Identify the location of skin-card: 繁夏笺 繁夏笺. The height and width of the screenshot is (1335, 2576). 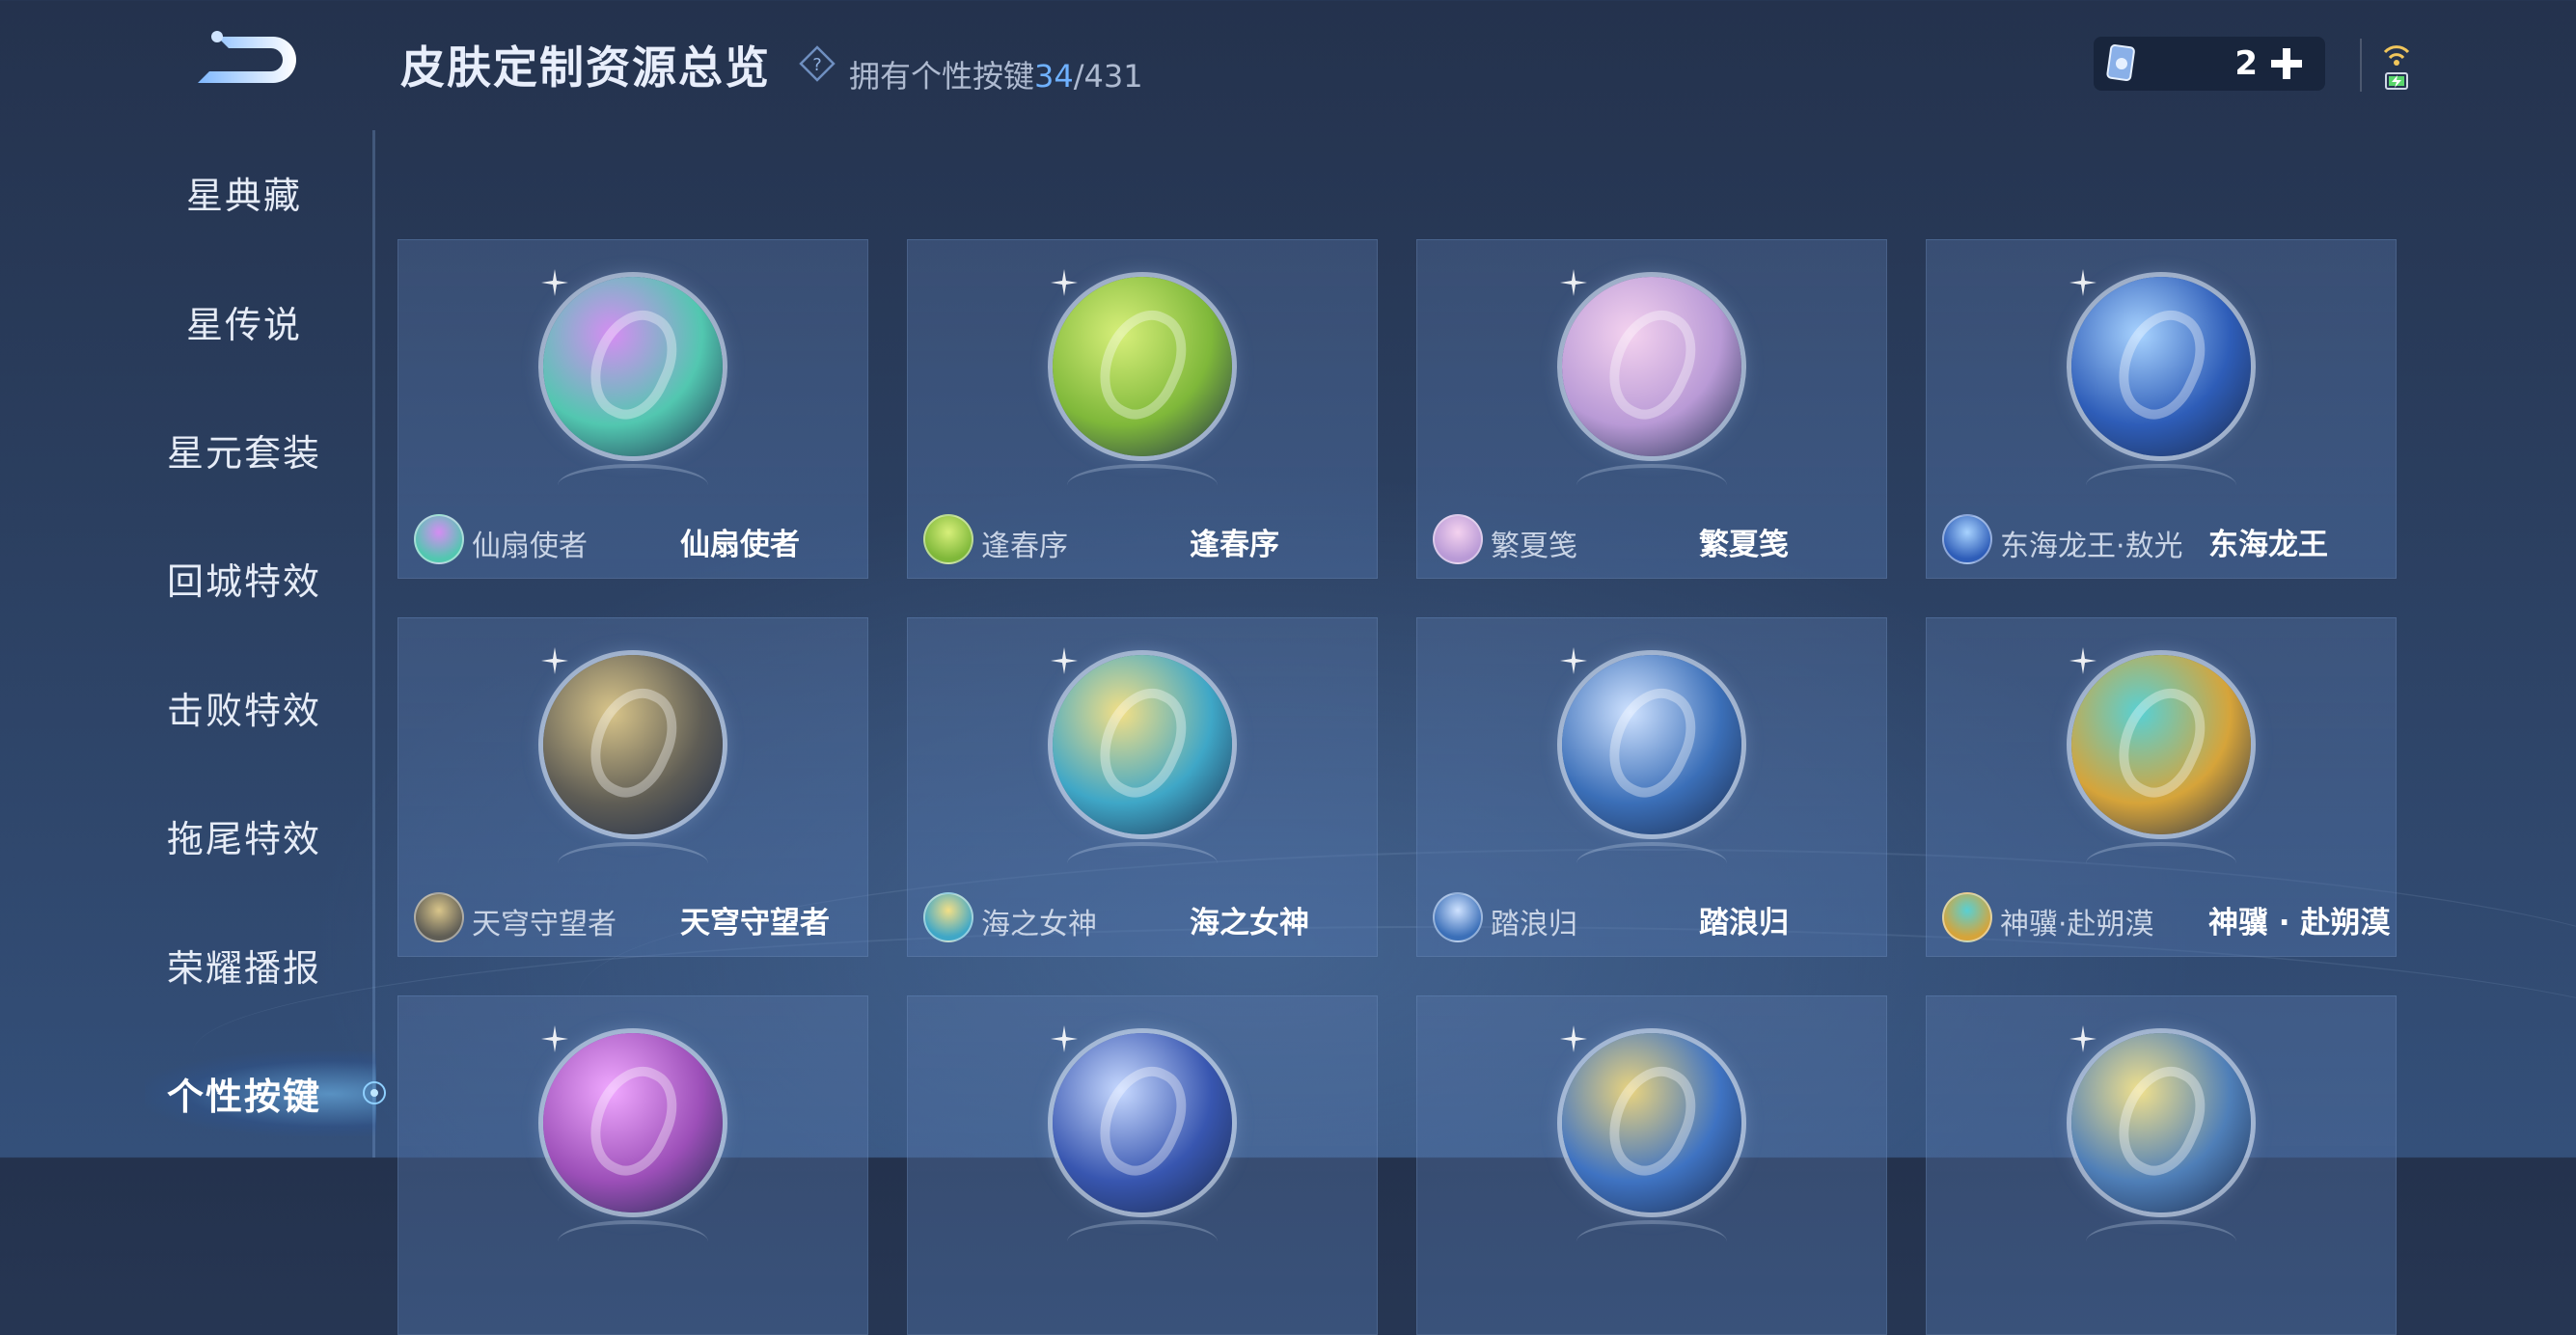
(1652, 409).